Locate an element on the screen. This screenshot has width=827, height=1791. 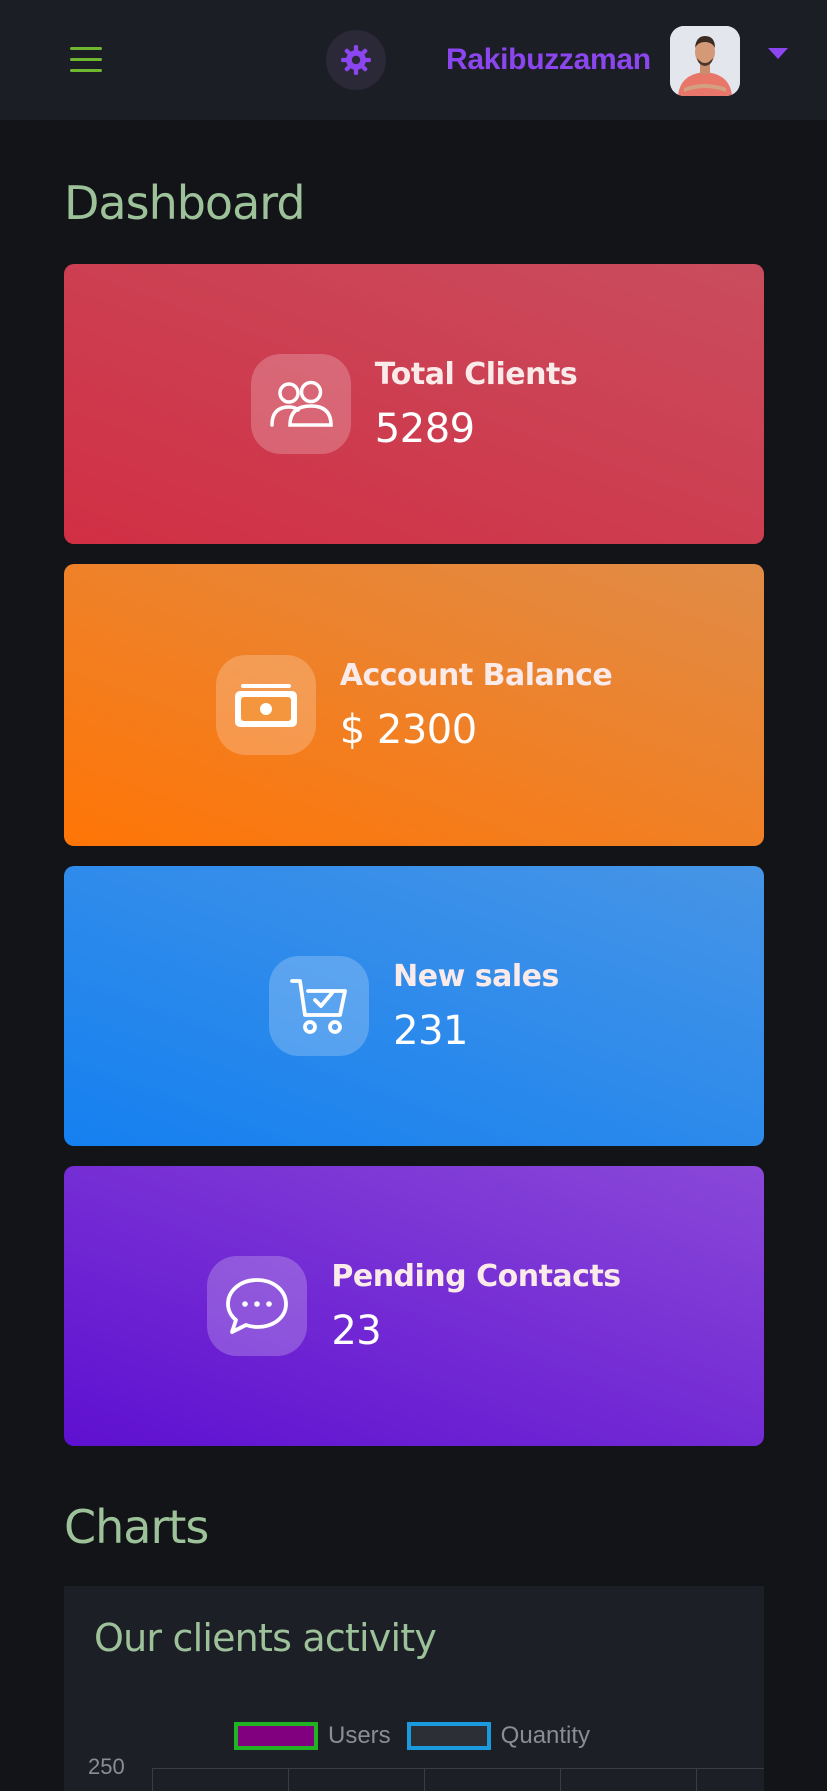
user-photo is located at coordinates (705, 61).